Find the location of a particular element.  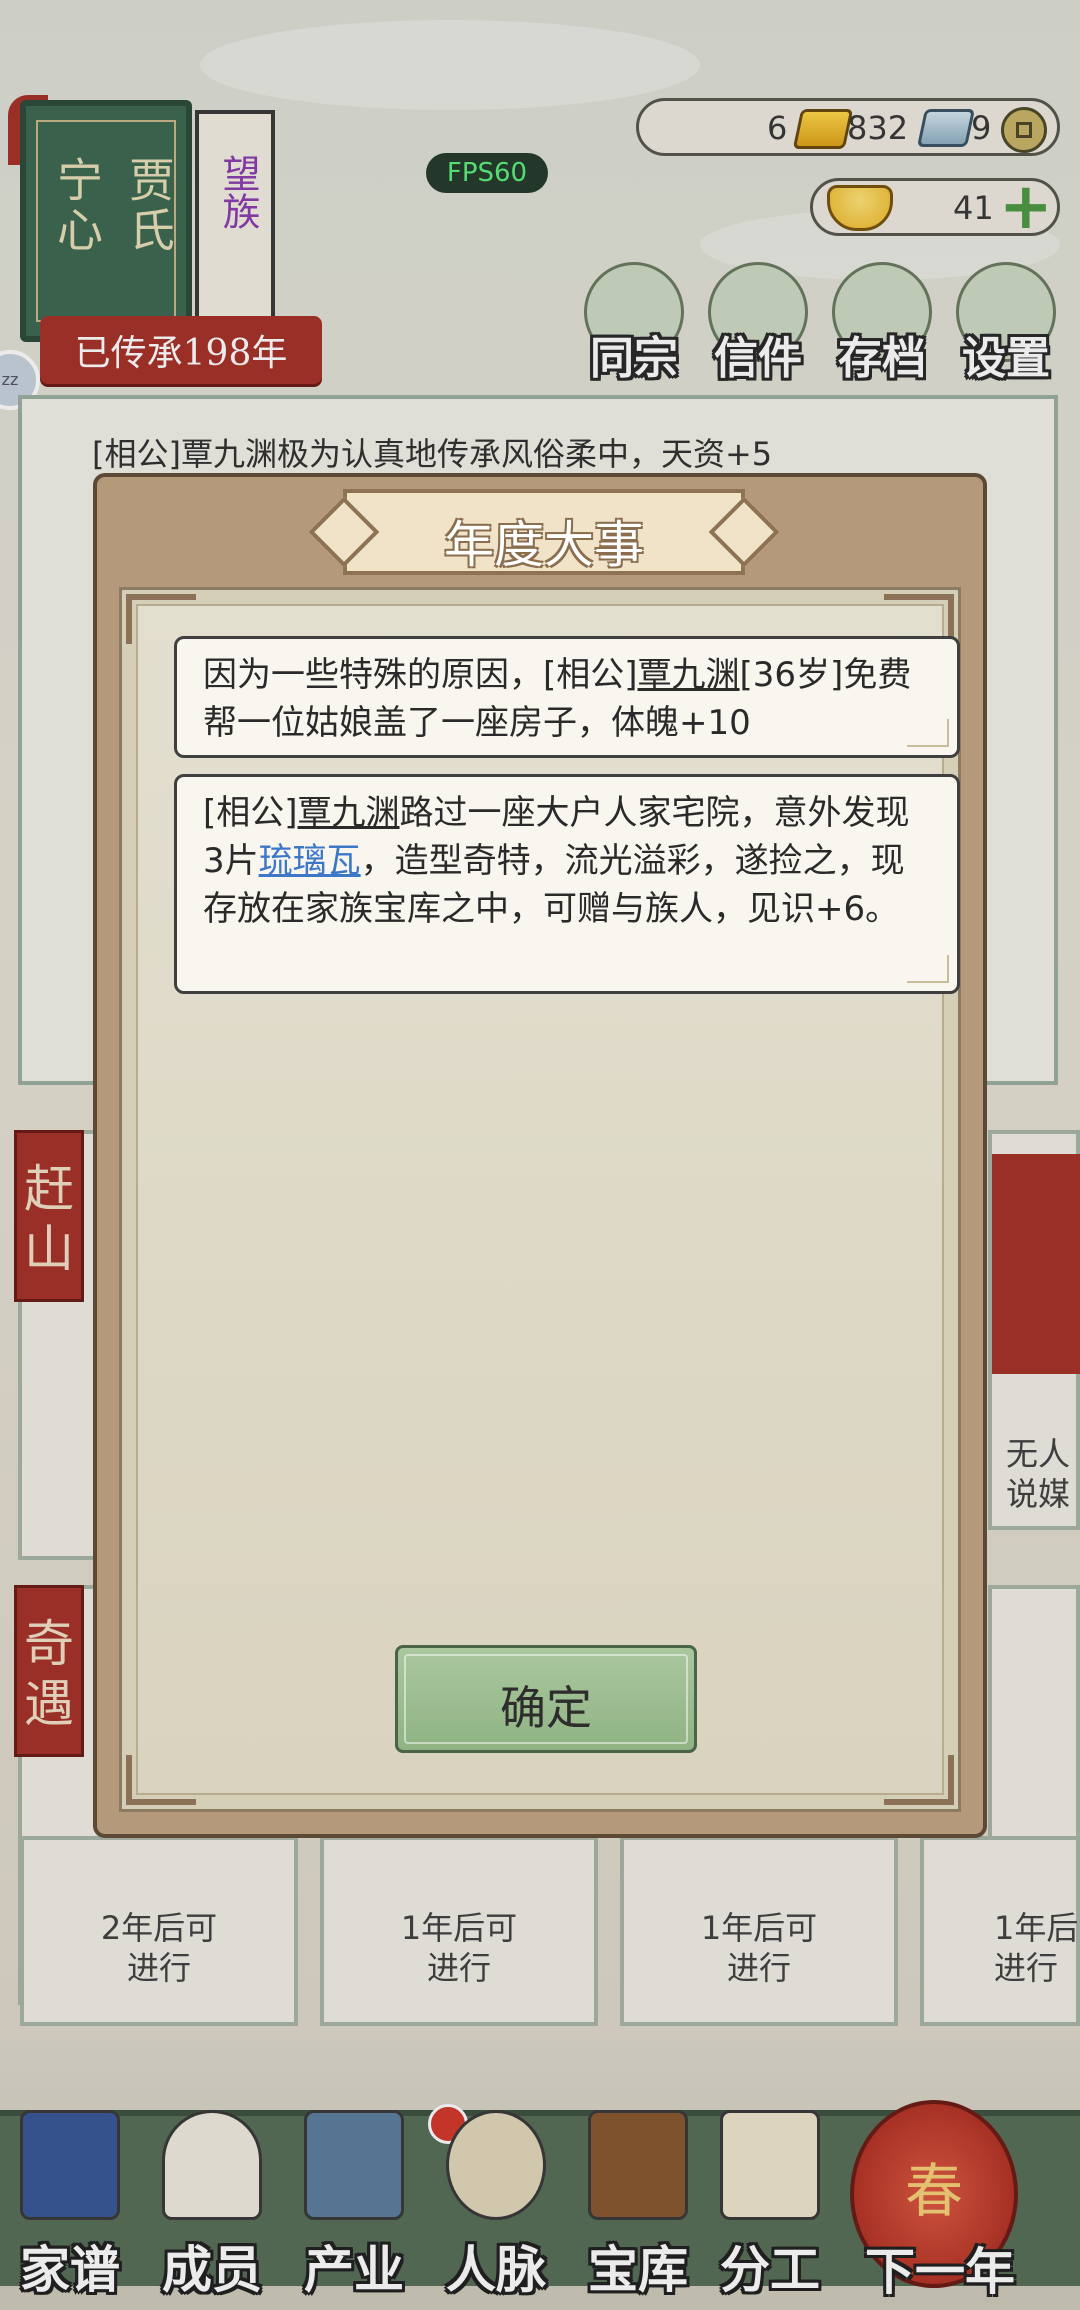

dialog-title-plate: 年度大事 is located at coordinates (544, 532).